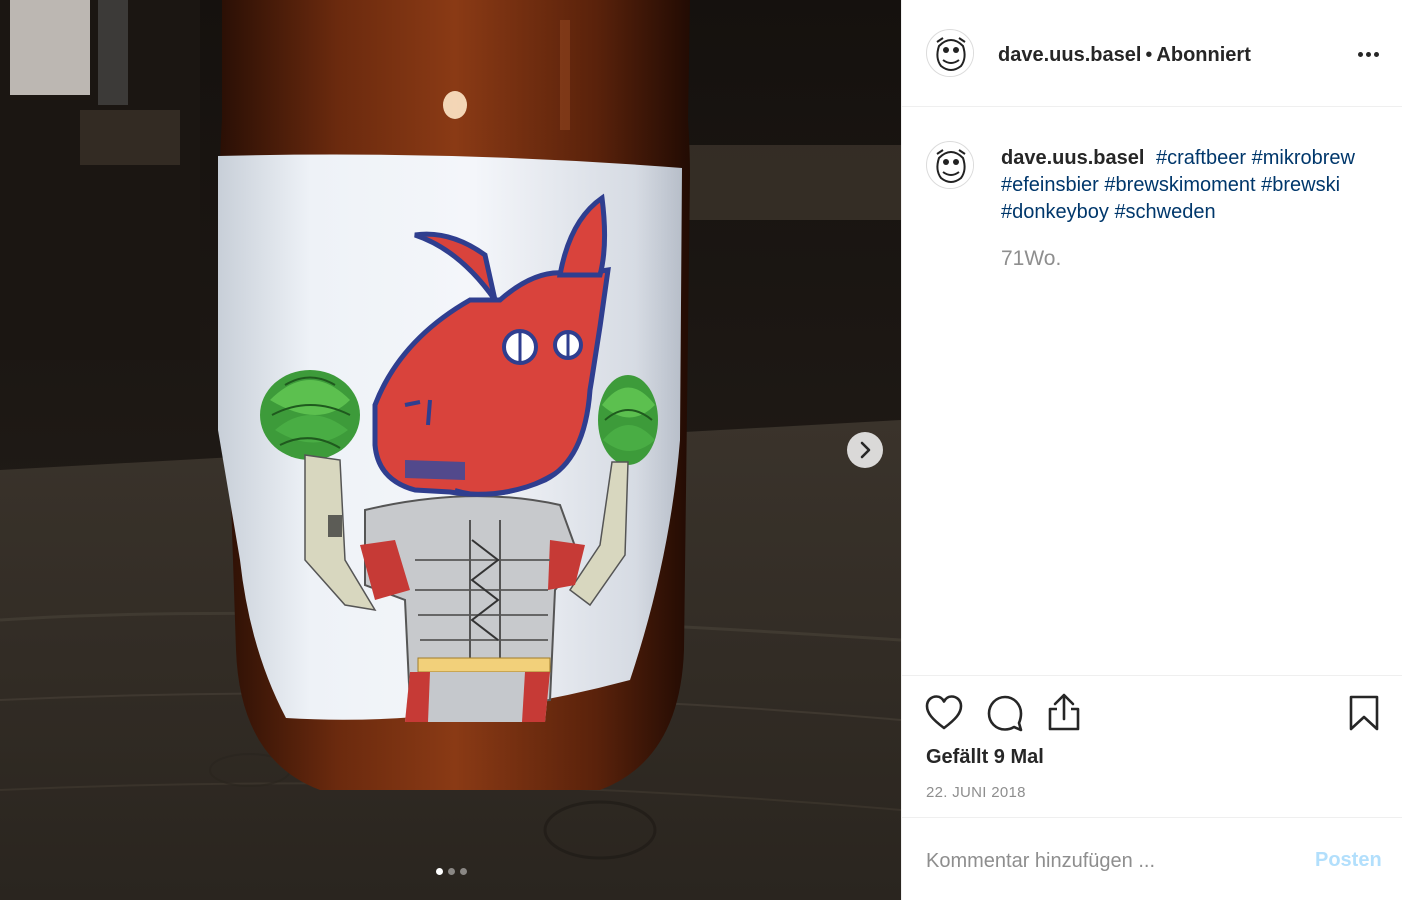 Image resolution: width=1402 pixels, height=900 pixels. I want to click on post-date: 22. JUNI 2018, so click(976, 792).